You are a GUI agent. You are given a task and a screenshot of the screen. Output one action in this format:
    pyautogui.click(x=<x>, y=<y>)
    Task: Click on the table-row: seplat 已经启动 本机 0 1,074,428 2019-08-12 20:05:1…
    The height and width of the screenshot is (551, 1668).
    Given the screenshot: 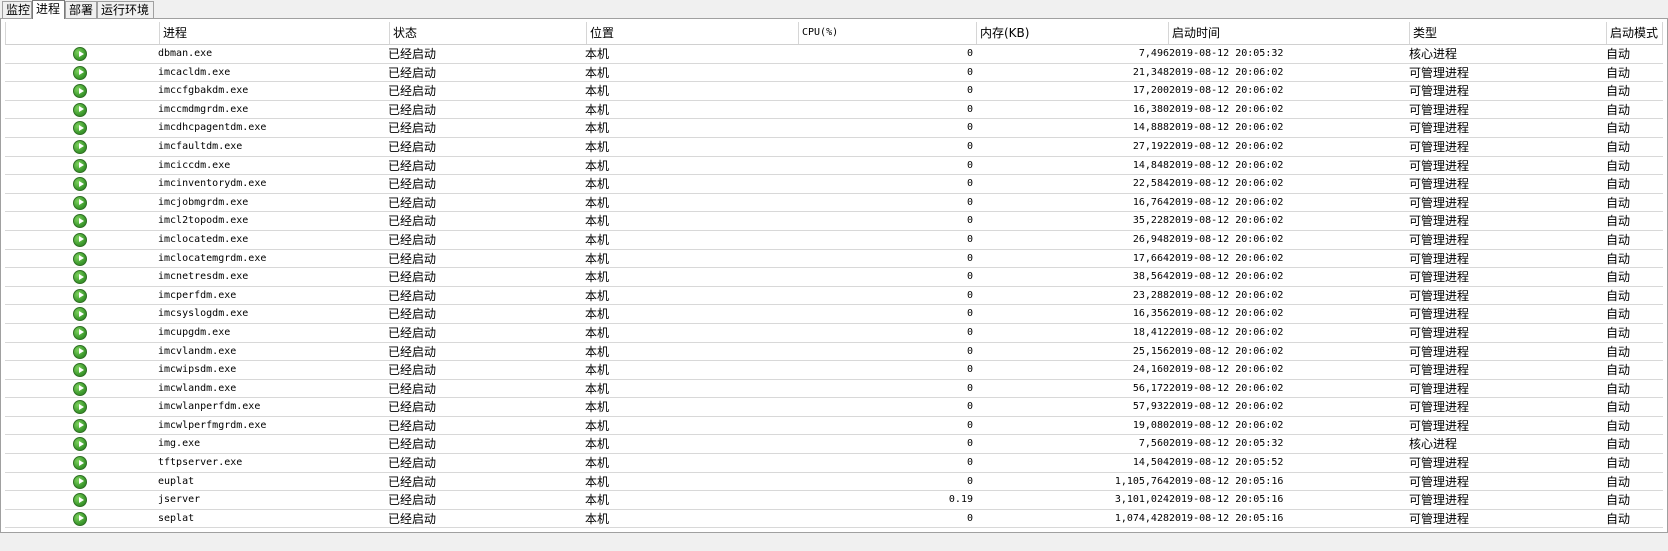 What is the action you would take?
    pyautogui.click(x=834, y=519)
    